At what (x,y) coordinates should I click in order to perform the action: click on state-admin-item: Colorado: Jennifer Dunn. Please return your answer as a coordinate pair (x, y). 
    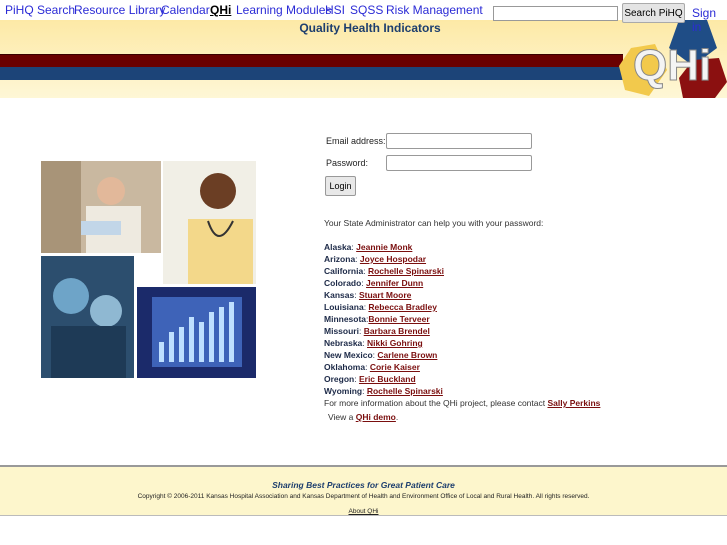
    Looking at the image, I should click on (373, 283).